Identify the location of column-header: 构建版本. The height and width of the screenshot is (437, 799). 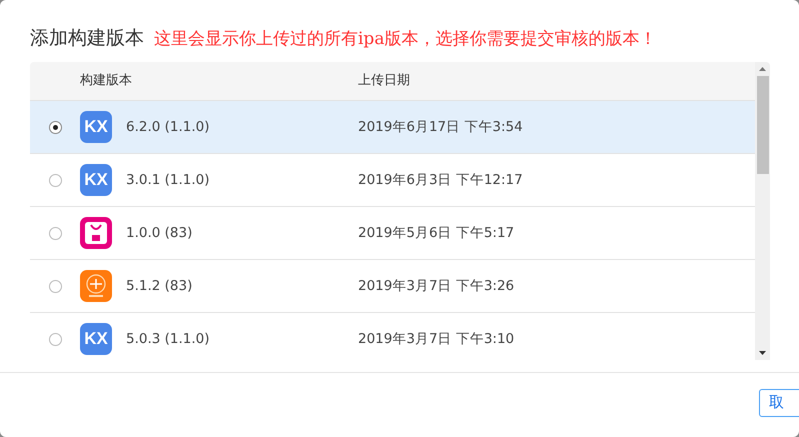
(106, 81).